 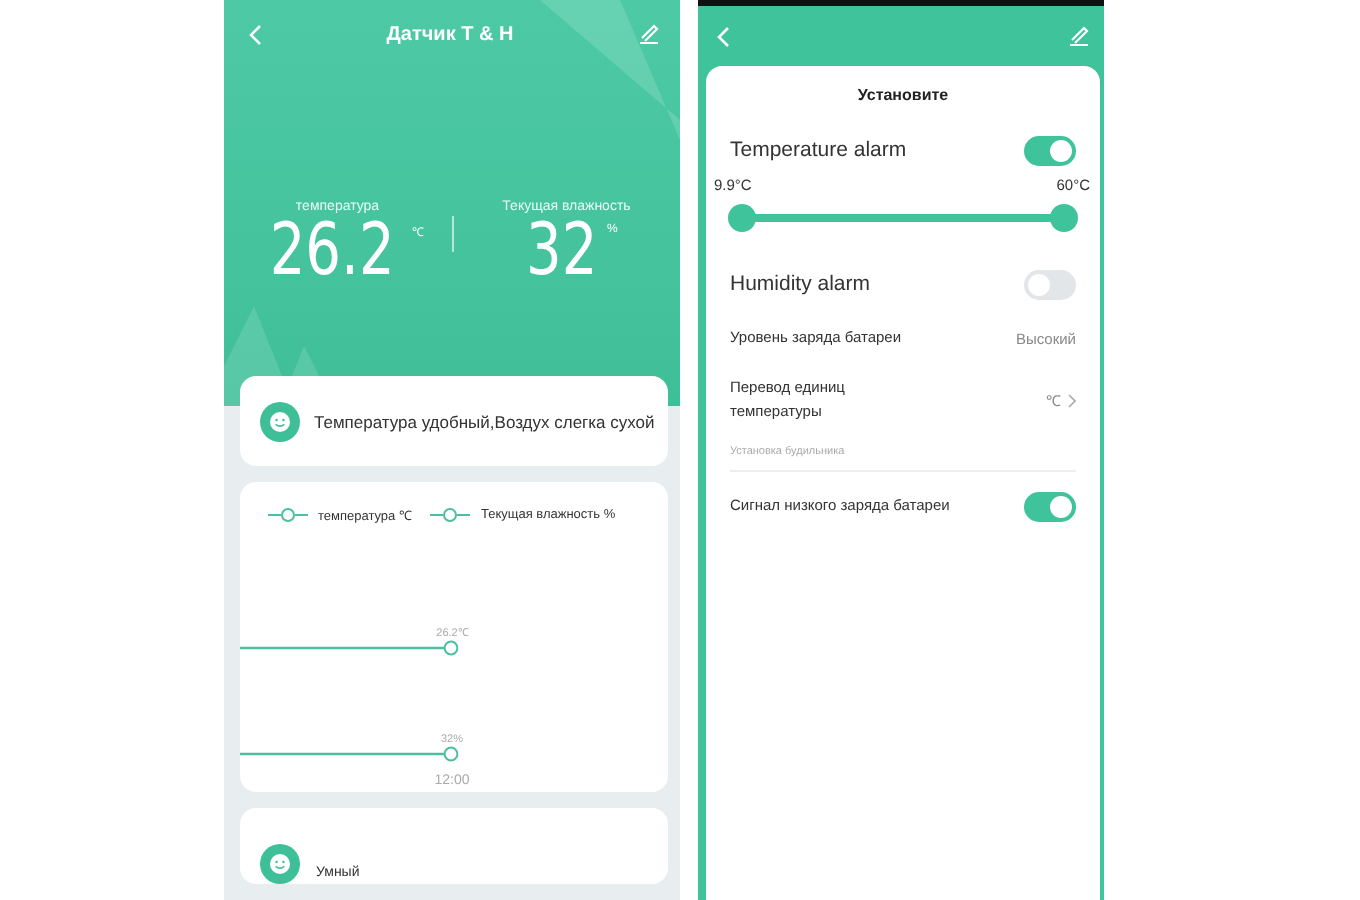 What do you see at coordinates (331, 252) in the screenshot?
I see `reading-value: 26.2` at bounding box center [331, 252].